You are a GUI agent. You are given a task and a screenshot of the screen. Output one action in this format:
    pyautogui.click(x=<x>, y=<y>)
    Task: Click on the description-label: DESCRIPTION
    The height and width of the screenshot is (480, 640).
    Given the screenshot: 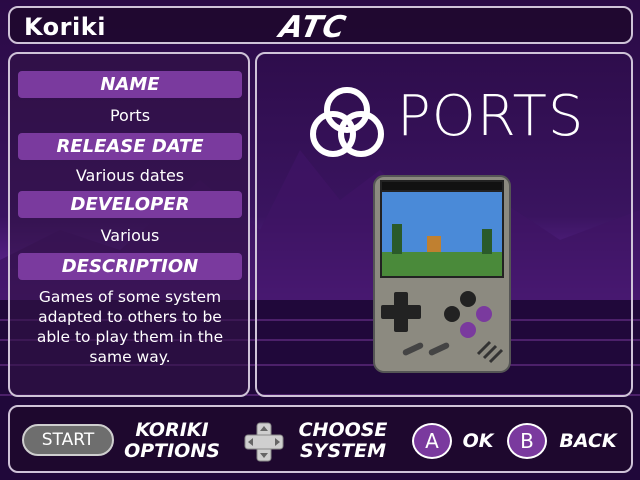 What is the action you would take?
    pyautogui.click(x=130, y=266)
    